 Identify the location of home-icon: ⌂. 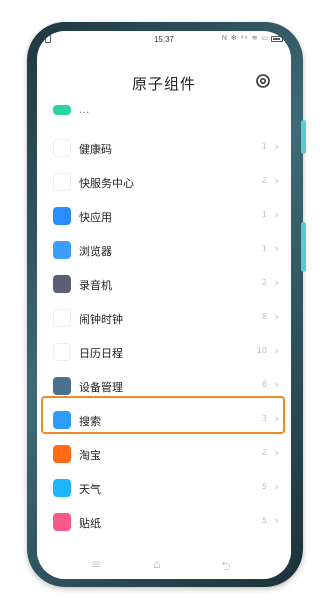
(157, 564).